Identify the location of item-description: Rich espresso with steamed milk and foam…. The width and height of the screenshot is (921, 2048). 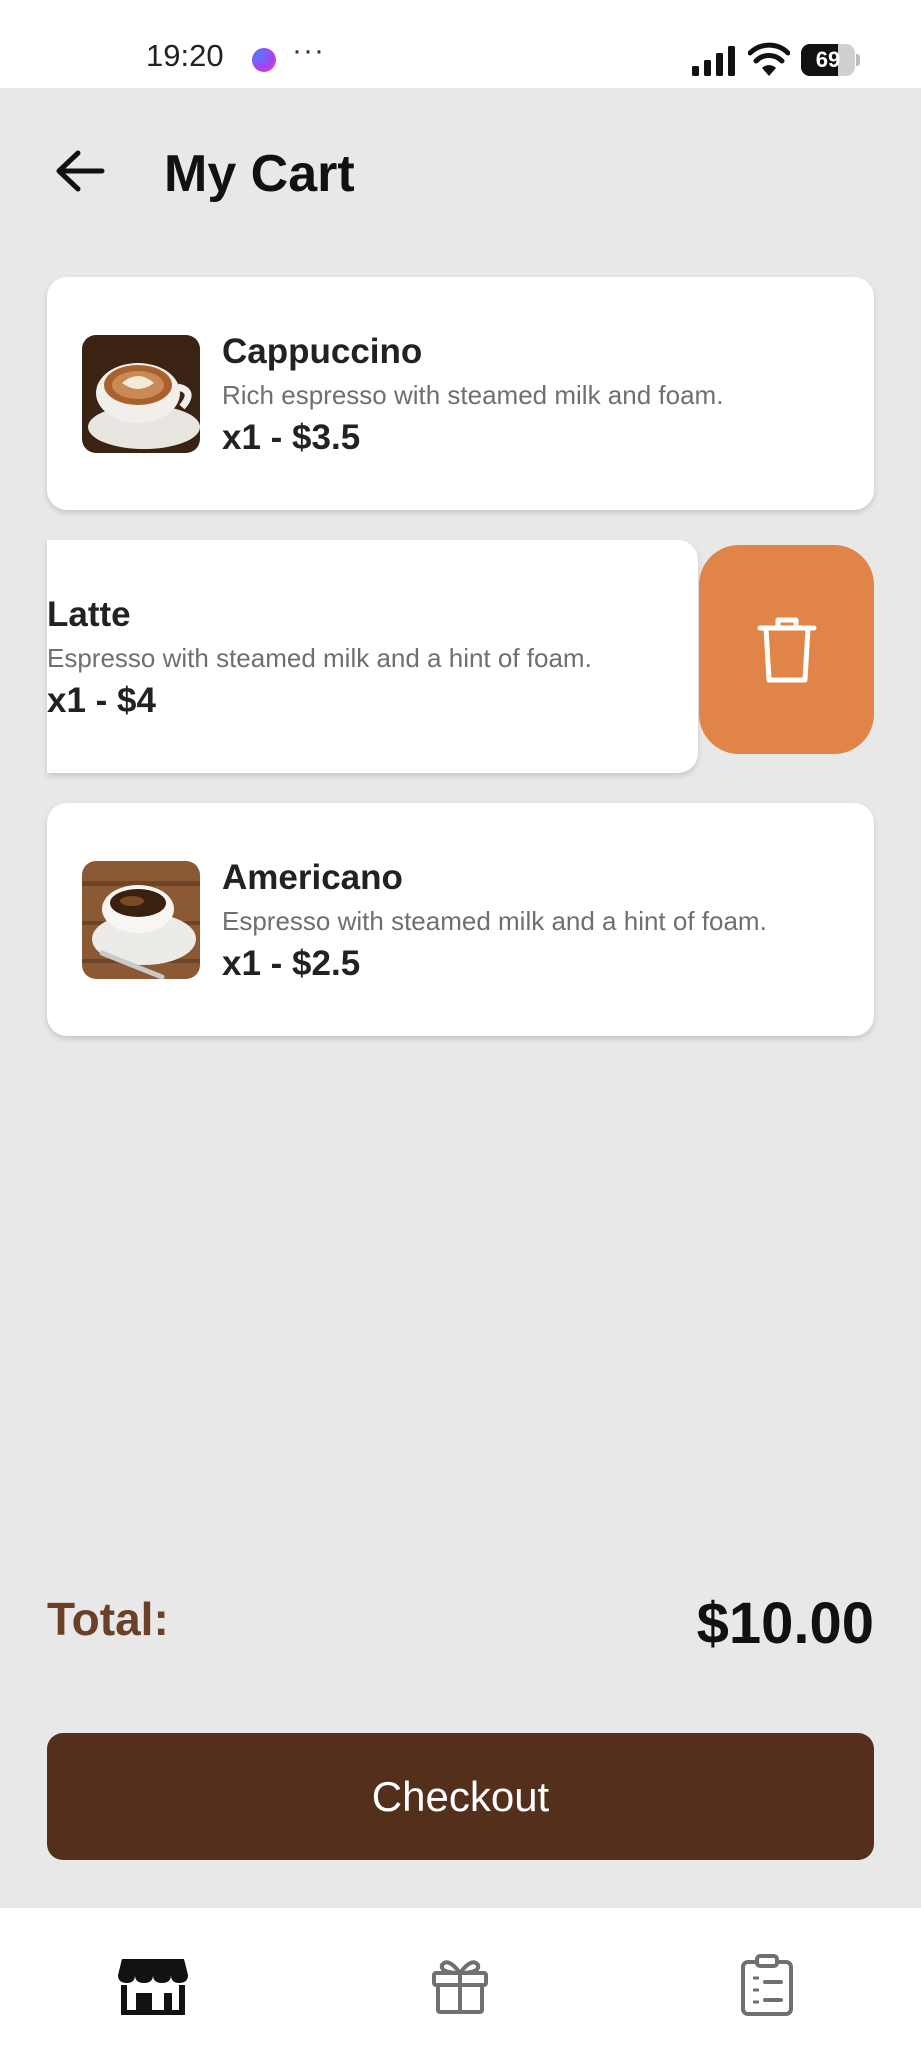
(473, 395).